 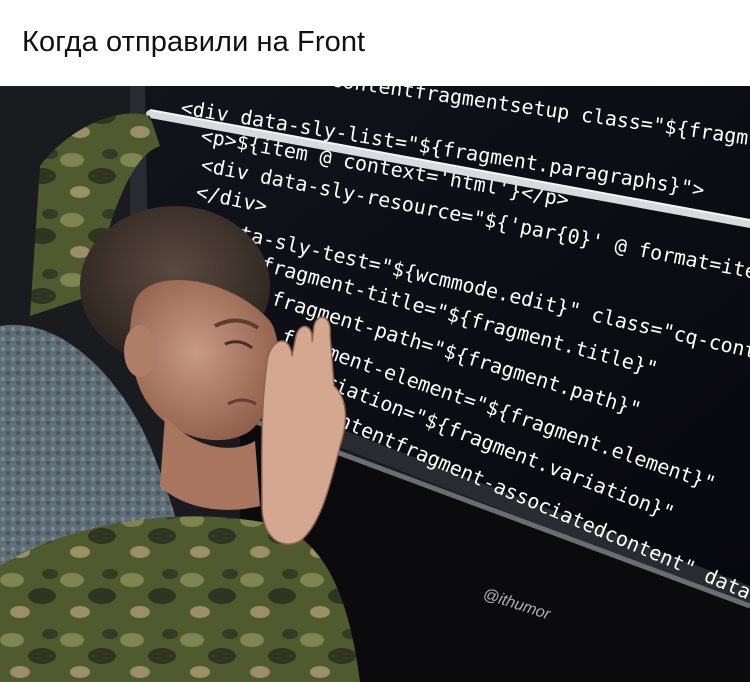 What do you see at coordinates (194, 42) in the screenshot?
I see `caption-text: Когда отправили на Front` at bounding box center [194, 42].